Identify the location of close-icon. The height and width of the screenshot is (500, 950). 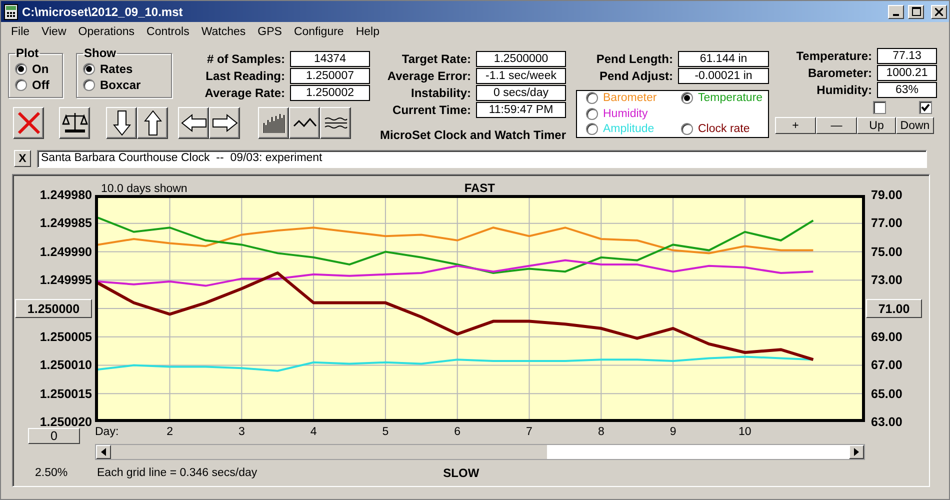
(939, 12).